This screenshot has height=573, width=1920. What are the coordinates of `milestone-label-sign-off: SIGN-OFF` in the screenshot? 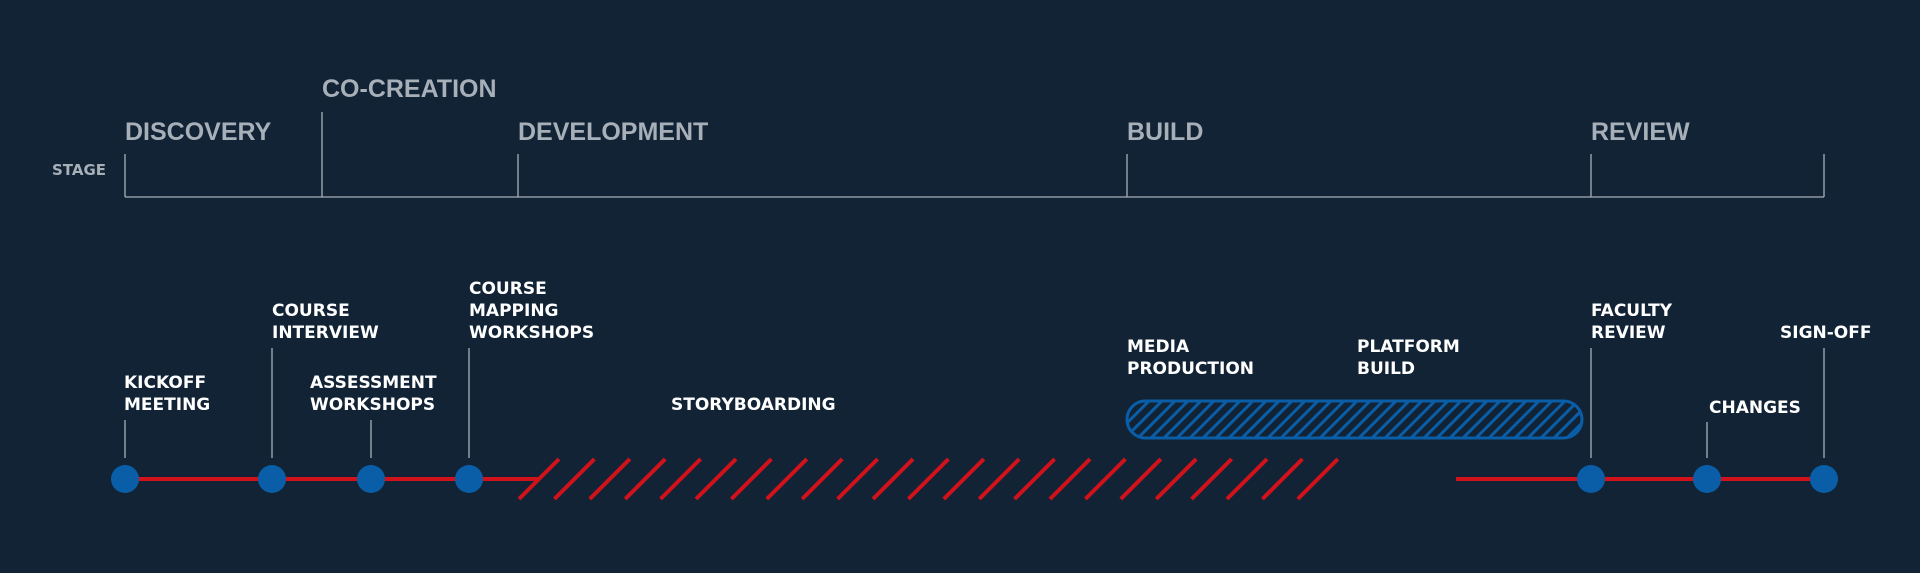 It's located at (1825, 333).